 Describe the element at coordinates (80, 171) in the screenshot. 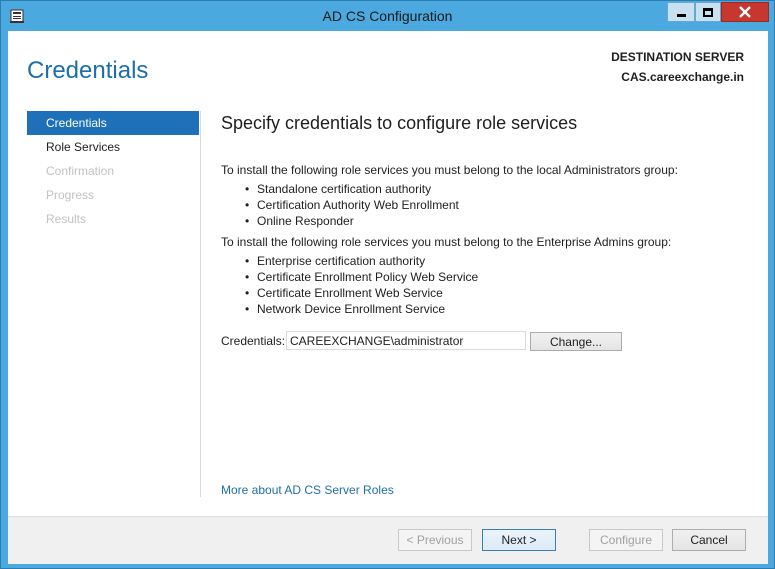

I see `nav-item-confirmation: Confirmation` at that location.